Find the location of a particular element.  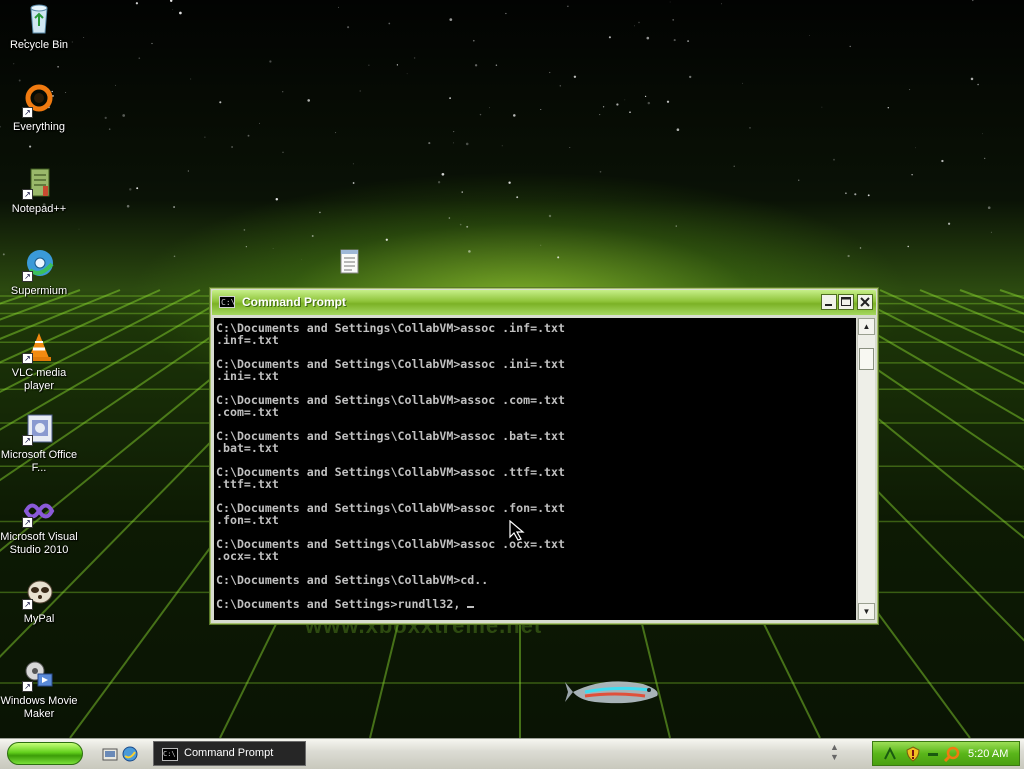

scroll-up-button: ▲ is located at coordinates (866, 326).